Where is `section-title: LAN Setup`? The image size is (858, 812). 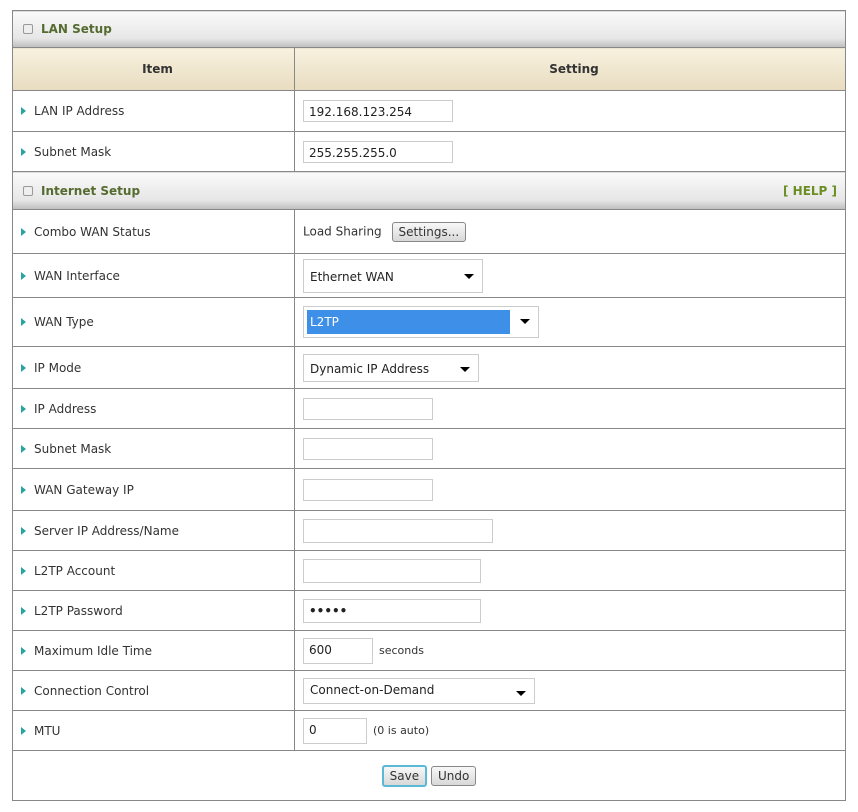
section-title: LAN Setup is located at coordinates (76, 29).